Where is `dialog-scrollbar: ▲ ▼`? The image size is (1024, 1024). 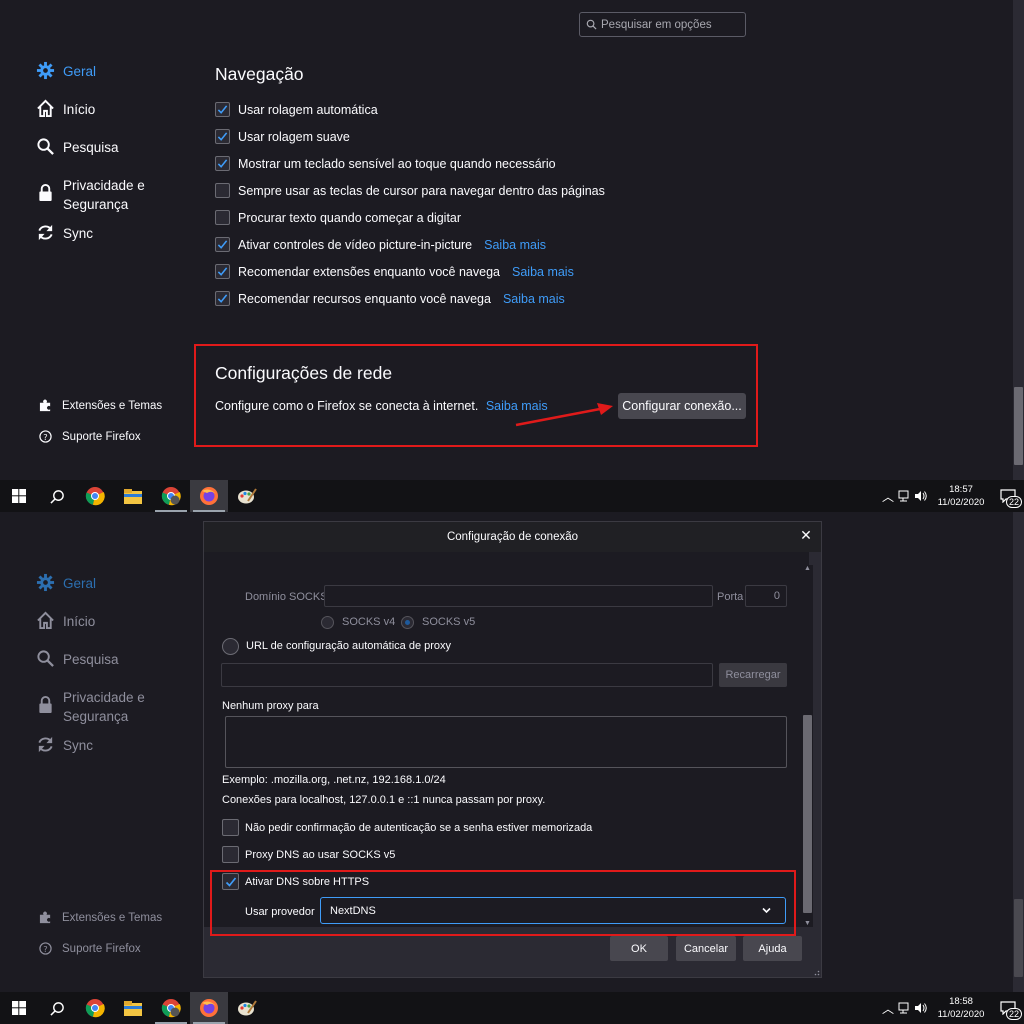 dialog-scrollbar: ▲ ▼ is located at coordinates (807, 746).